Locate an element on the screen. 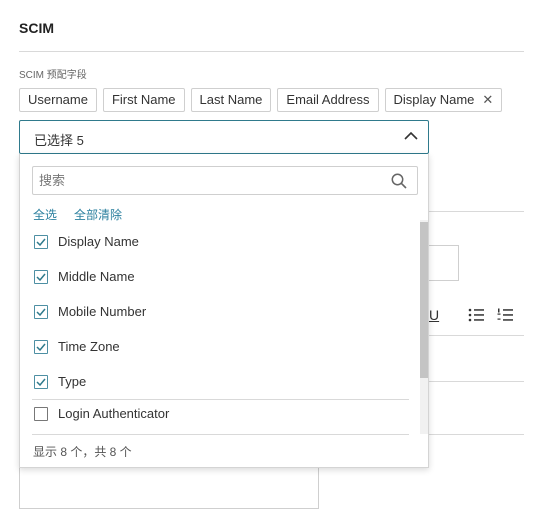 This screenshot has height=509, width=536. chip-label: Username is located at coordinates (58, 99).